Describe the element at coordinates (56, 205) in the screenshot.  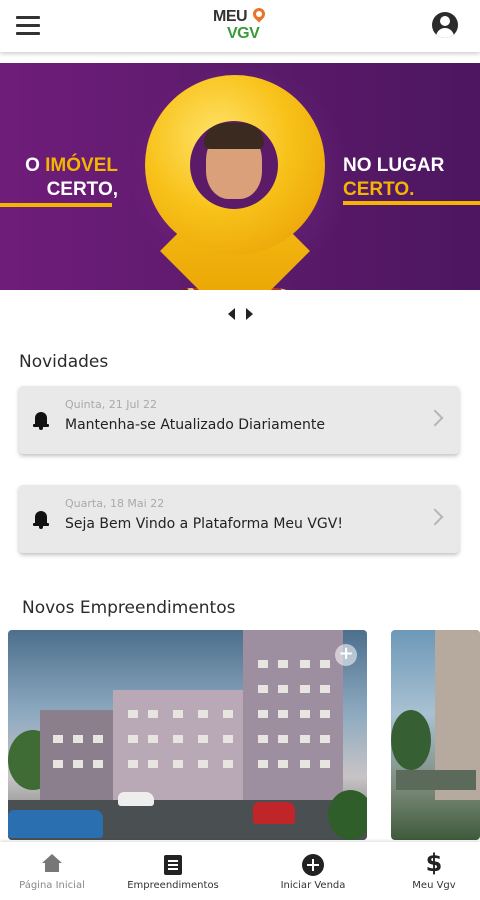
I see `banner-left-underline` at that location.